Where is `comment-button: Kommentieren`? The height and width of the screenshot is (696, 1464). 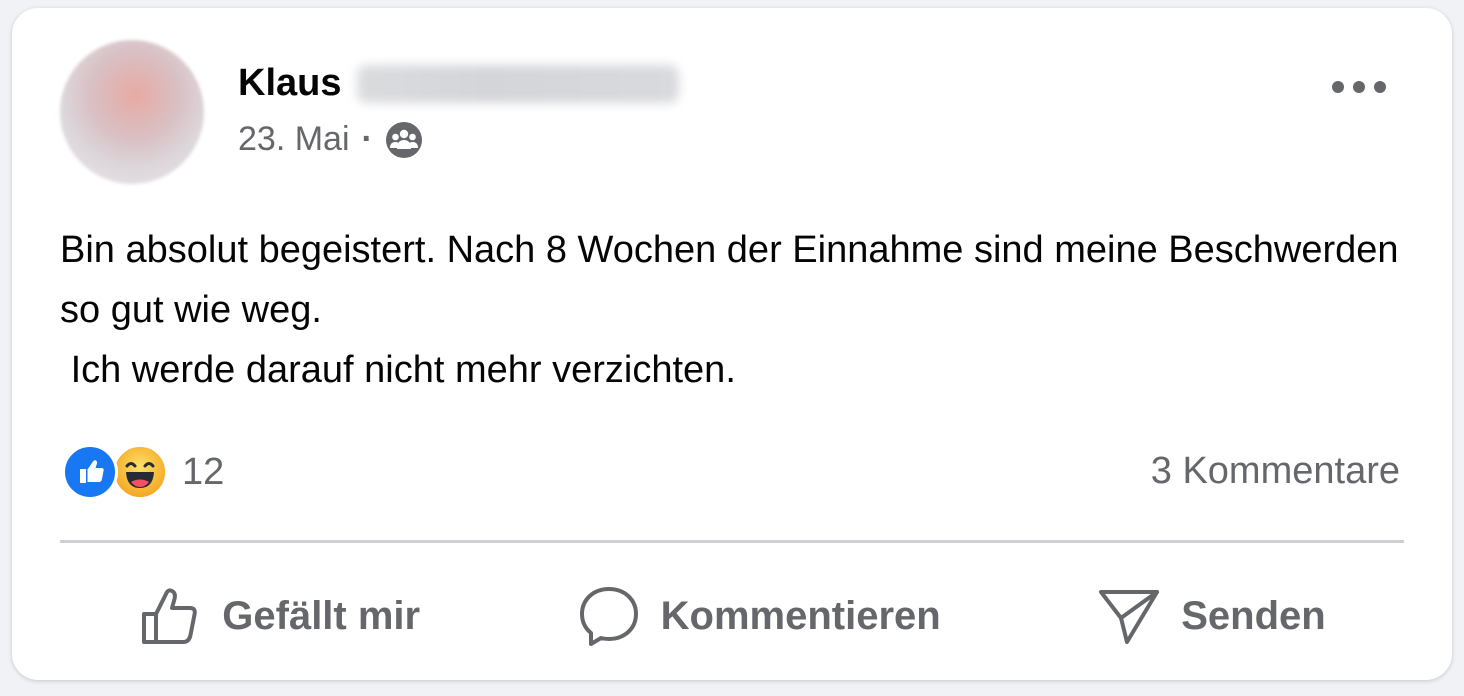 comment-button: Kommentieren is located at coordinates (759, 616).